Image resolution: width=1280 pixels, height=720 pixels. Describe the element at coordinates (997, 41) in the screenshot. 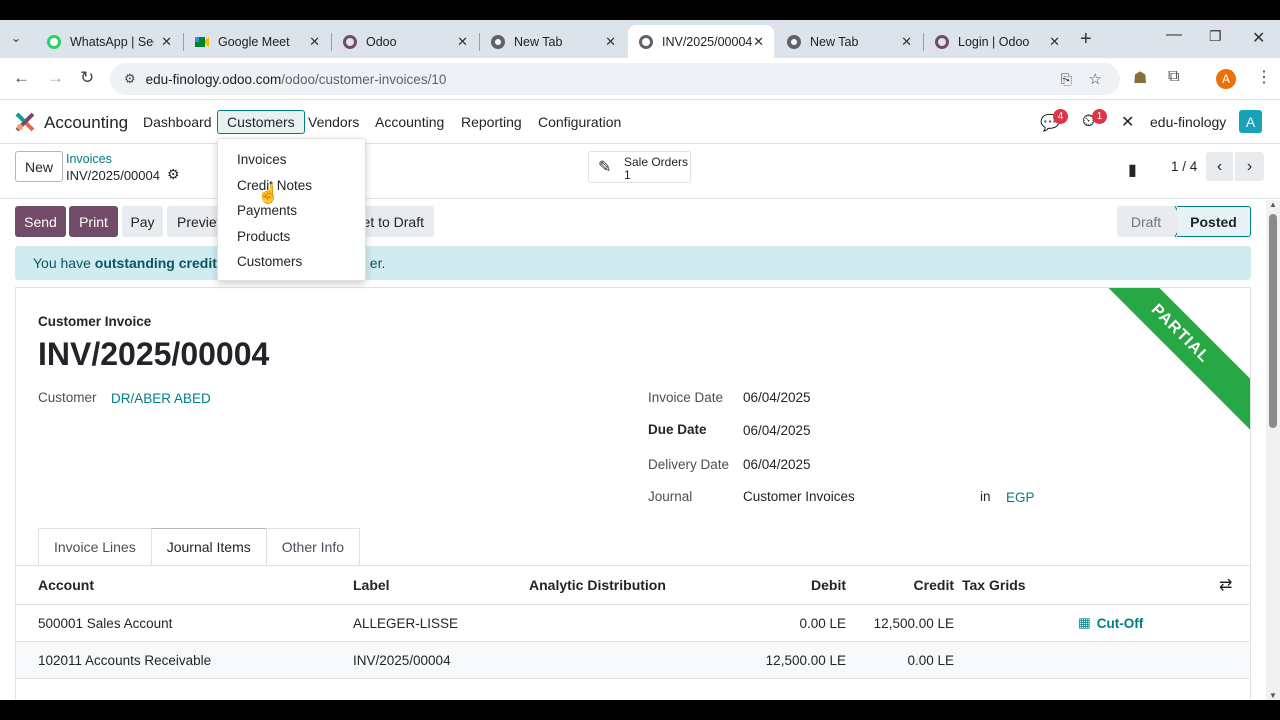

I see `browser-tab-login: Login | Odoo ✕` at that location.